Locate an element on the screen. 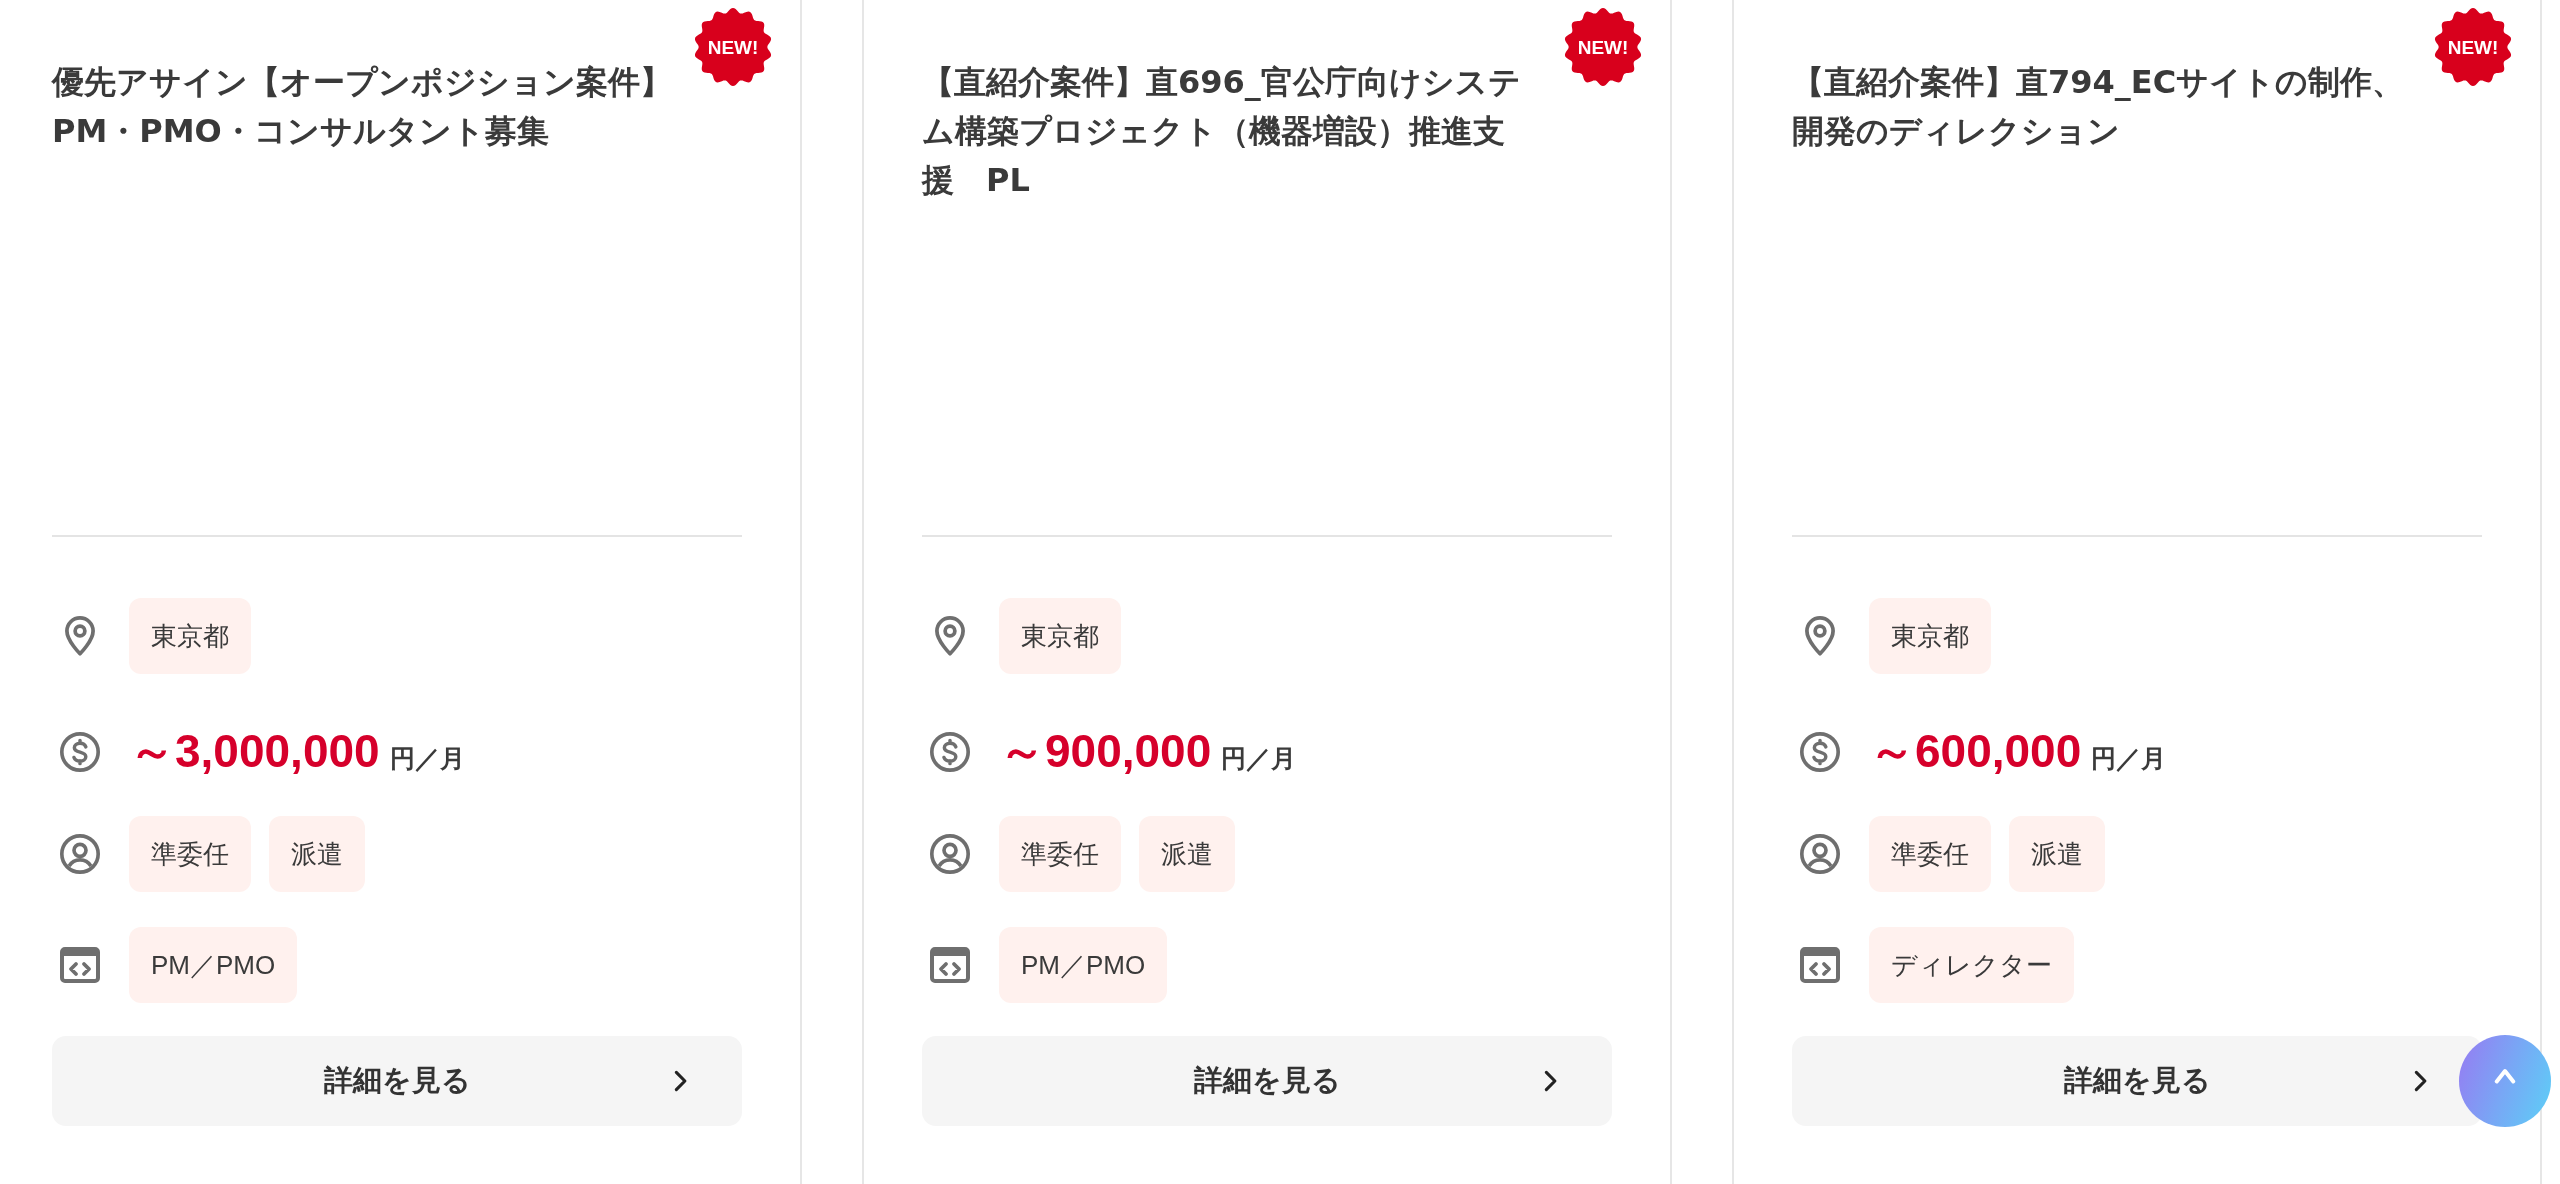  salary-amount: ～3,000,000 is located at coordinates (254, 751).